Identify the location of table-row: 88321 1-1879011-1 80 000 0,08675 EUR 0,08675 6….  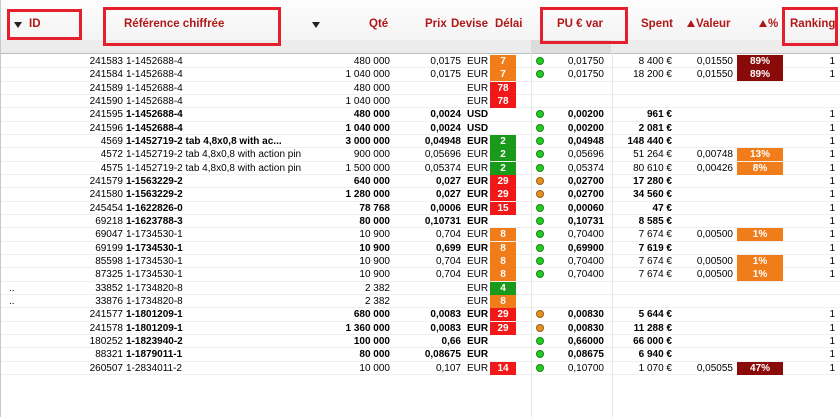
(420, 355).